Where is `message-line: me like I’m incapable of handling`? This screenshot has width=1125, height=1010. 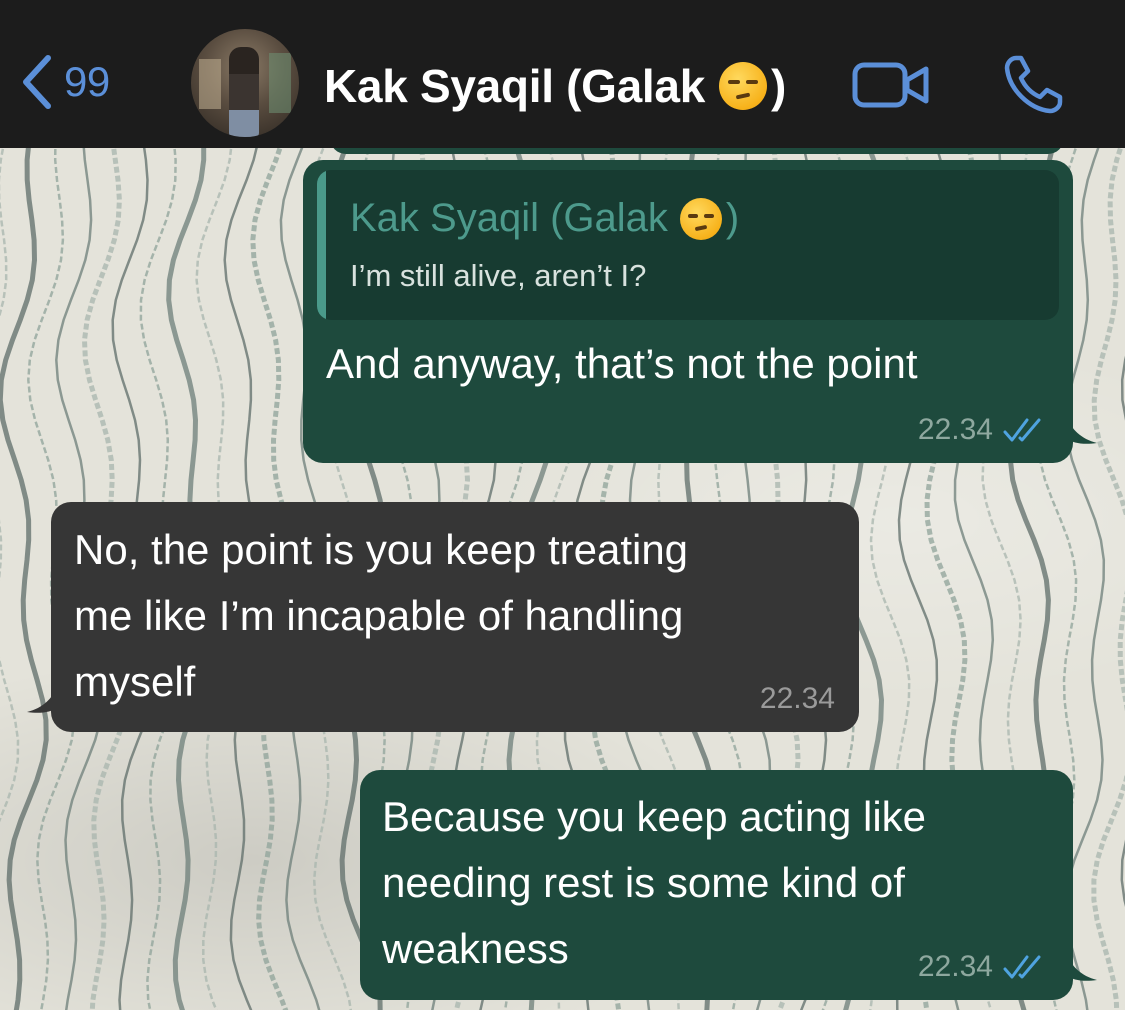 message-line: me like I’m incapable of handling is located at coordinates (379, 615).